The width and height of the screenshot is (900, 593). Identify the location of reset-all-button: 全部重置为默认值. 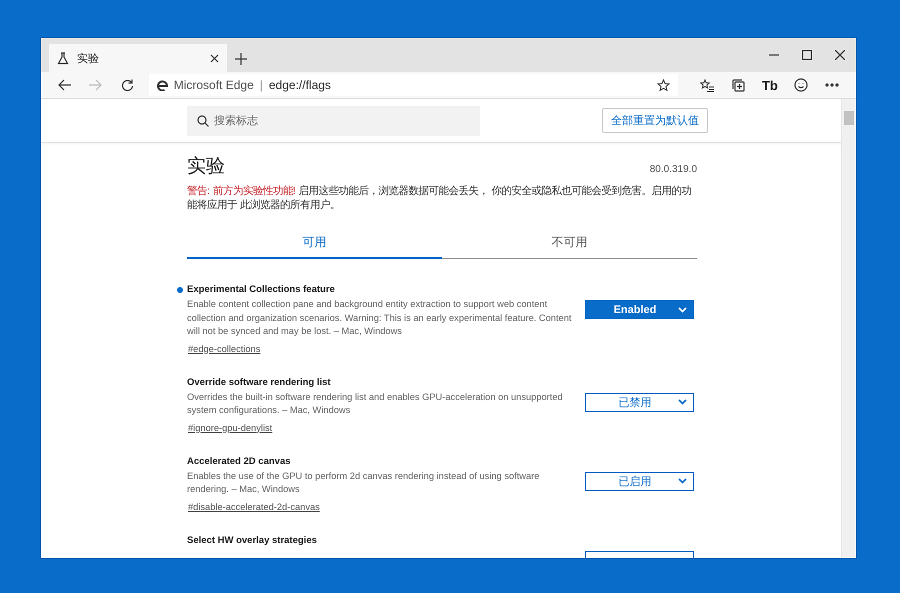
(655, 120).